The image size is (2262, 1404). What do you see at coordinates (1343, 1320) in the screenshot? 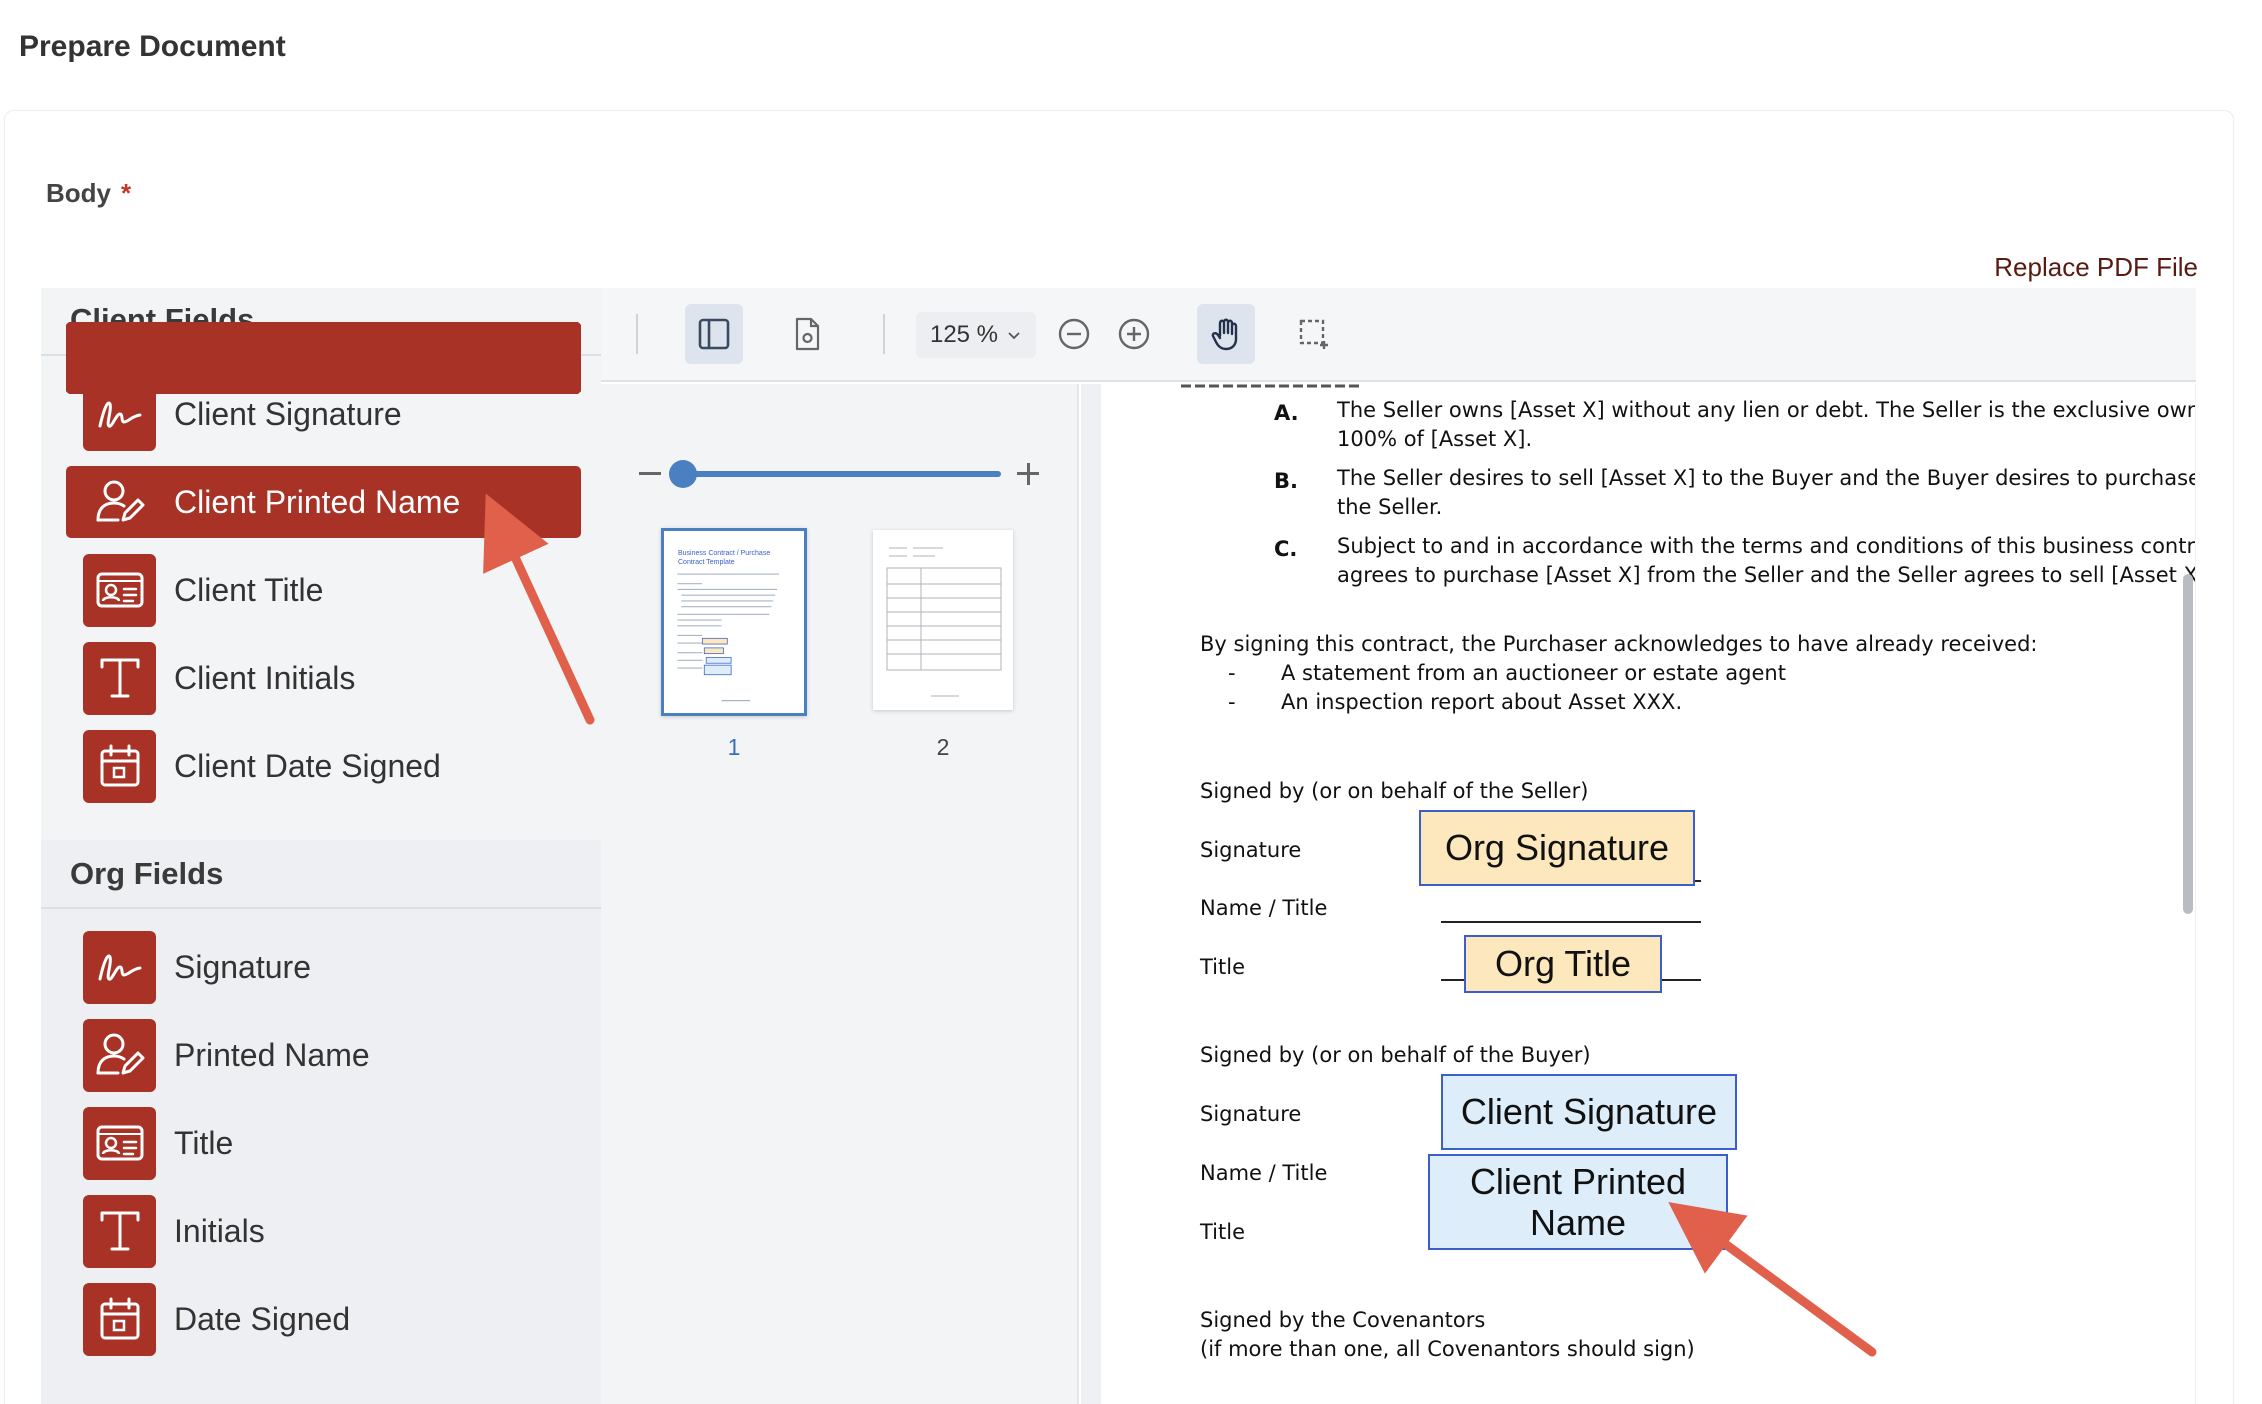
I see `covenantors-heading: Signed by the Covenantors` at bounding box center [1343, 1320].